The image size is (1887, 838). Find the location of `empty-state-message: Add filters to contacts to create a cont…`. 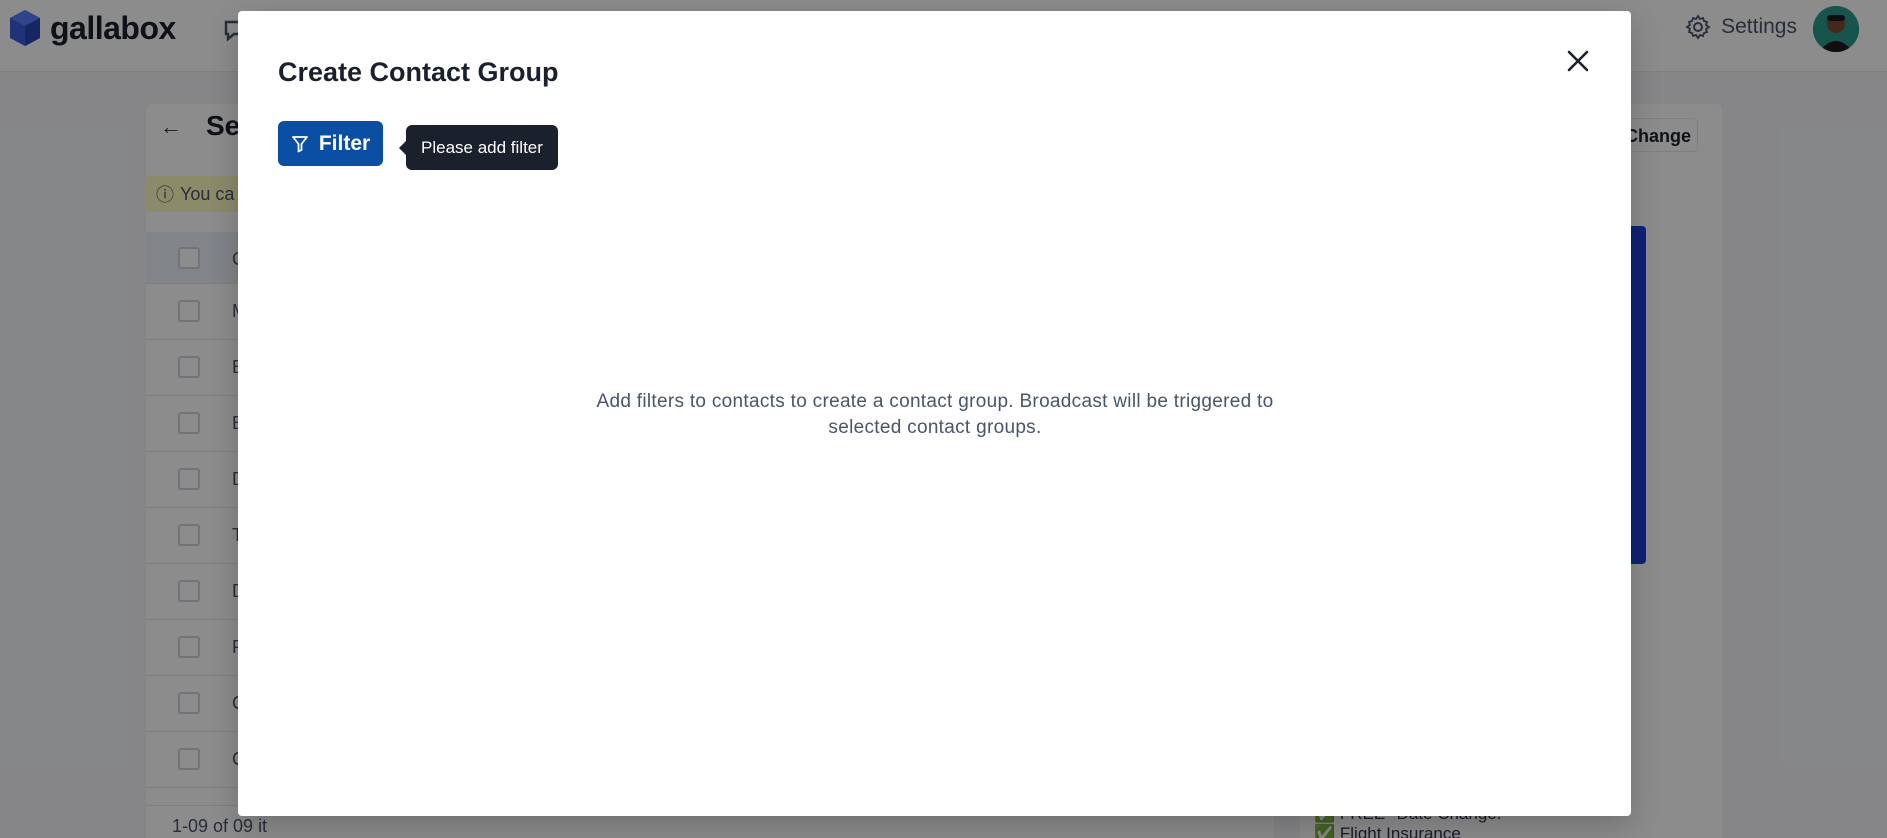

empty-state-message: Add filters to contacts to create a cont… is located at coordinates (935, 414).